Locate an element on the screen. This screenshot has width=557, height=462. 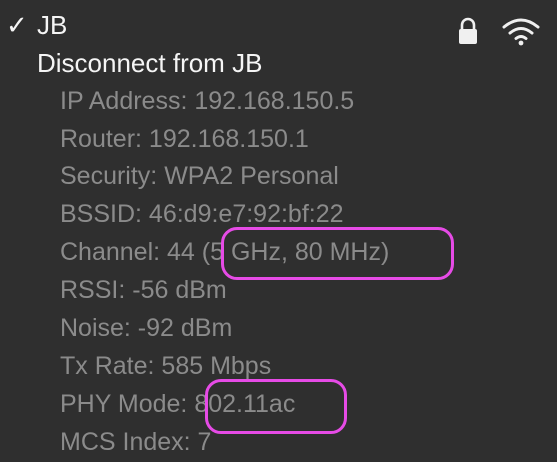
detail-ip-address: IP Address: 192.168.150.5 is located at coordinates (207, 101).